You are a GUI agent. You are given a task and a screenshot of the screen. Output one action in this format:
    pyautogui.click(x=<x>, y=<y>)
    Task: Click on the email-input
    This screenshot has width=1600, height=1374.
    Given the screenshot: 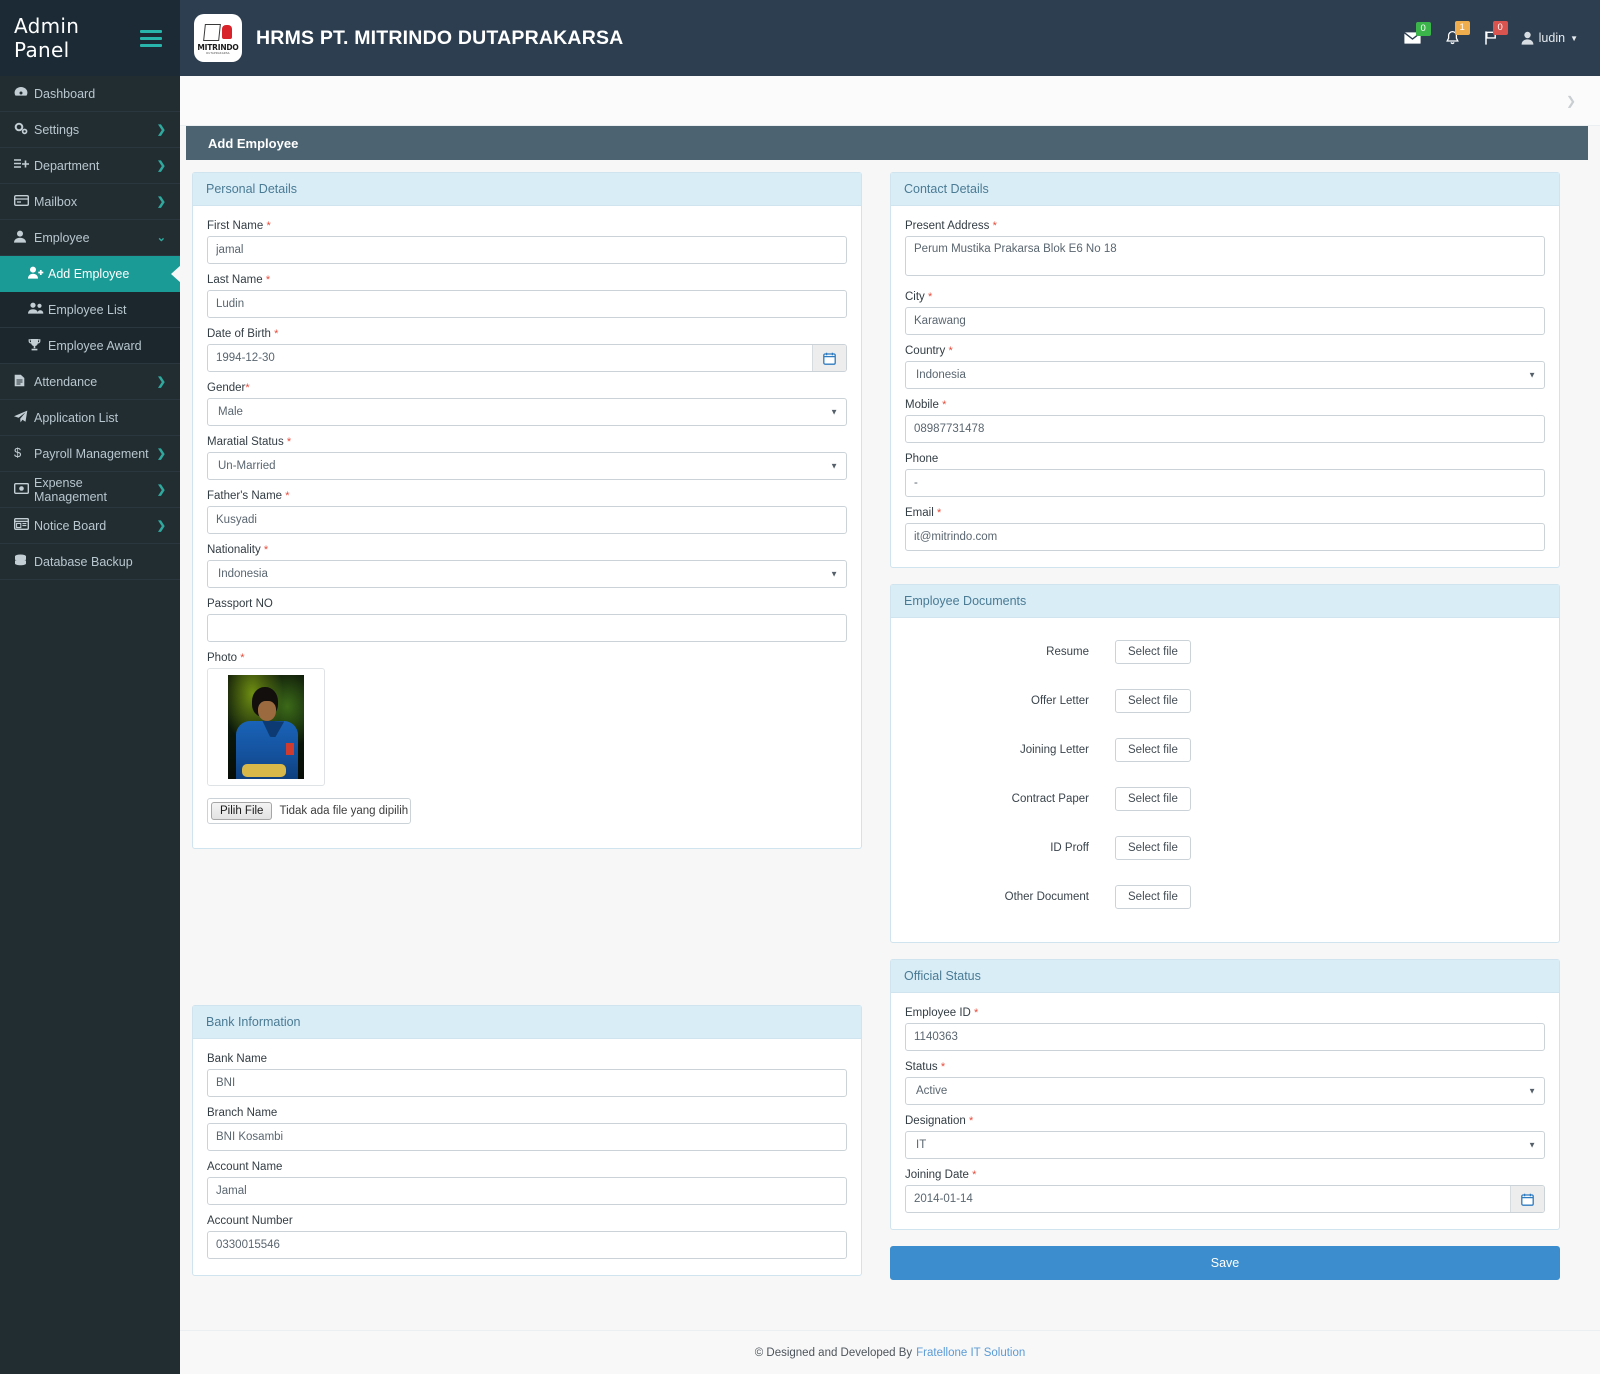 What is the action you would take?
    pyautogui.click(x=1225, y=537)
    